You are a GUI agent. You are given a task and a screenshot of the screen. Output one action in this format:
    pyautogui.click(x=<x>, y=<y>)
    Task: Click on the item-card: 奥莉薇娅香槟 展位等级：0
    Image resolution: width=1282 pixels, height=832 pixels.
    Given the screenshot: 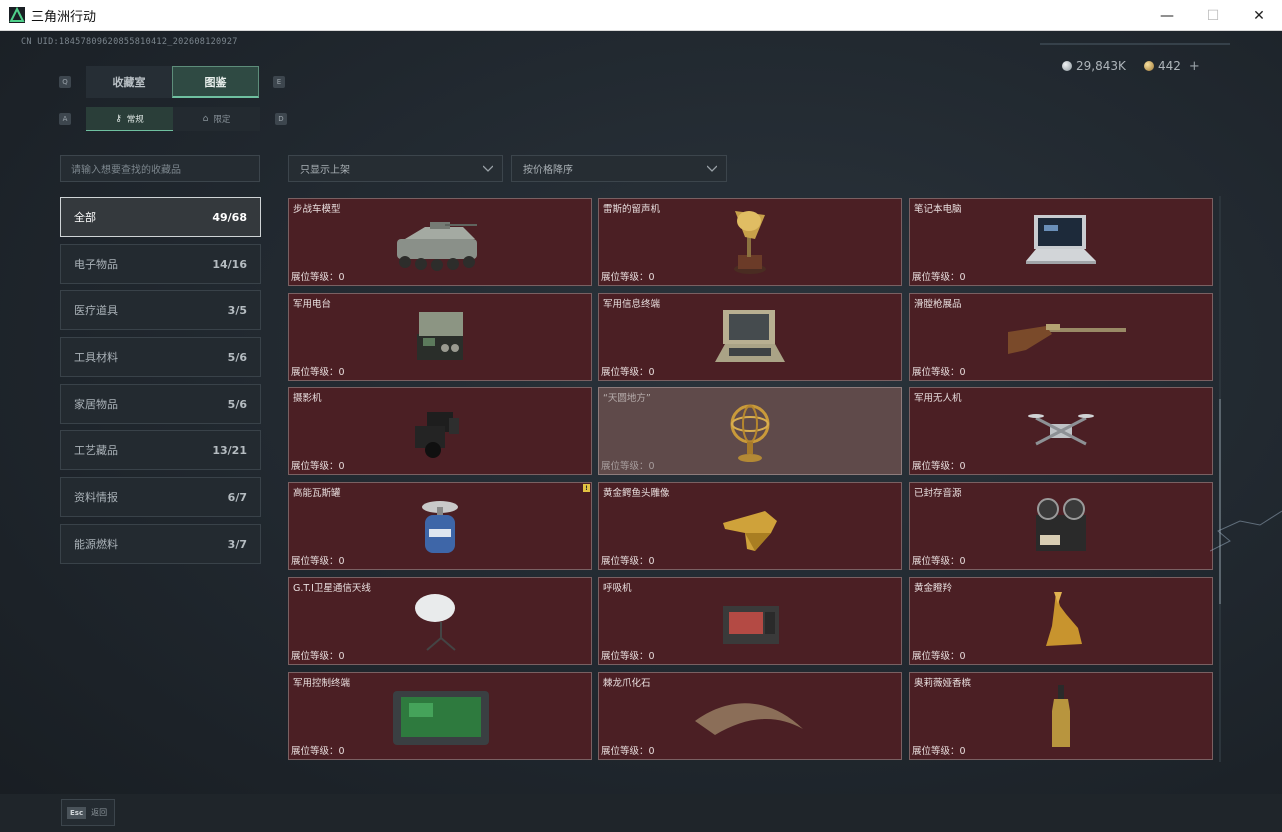 What is the action you would take?
    pyautogui.click(x=1061, y=716)
    